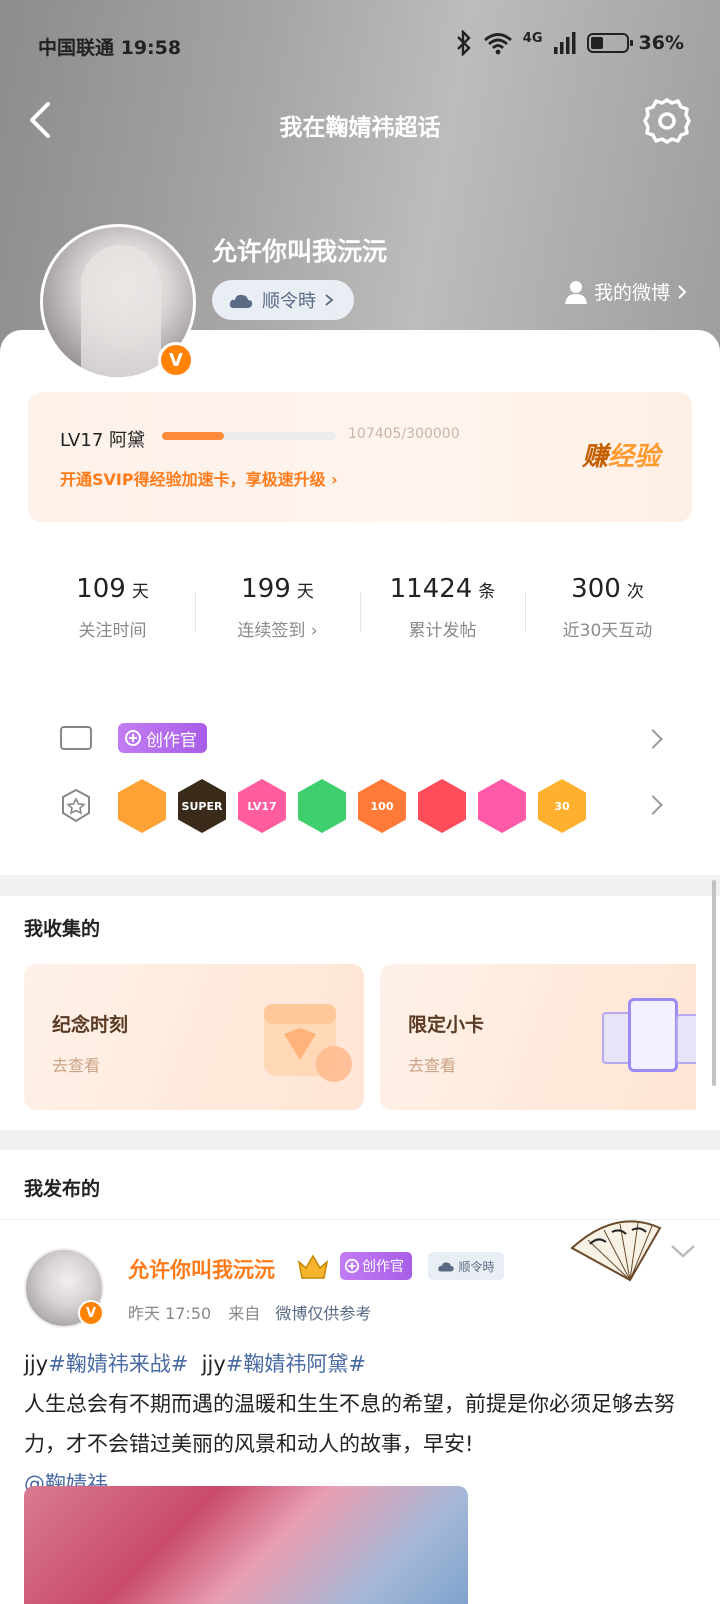 The width and height of the screenshot is (720, 1604). What do you see at coordinates (91, 1313) in the screenshot?
I see `verified-v-icon: V` at bounding box center [91, 1313].